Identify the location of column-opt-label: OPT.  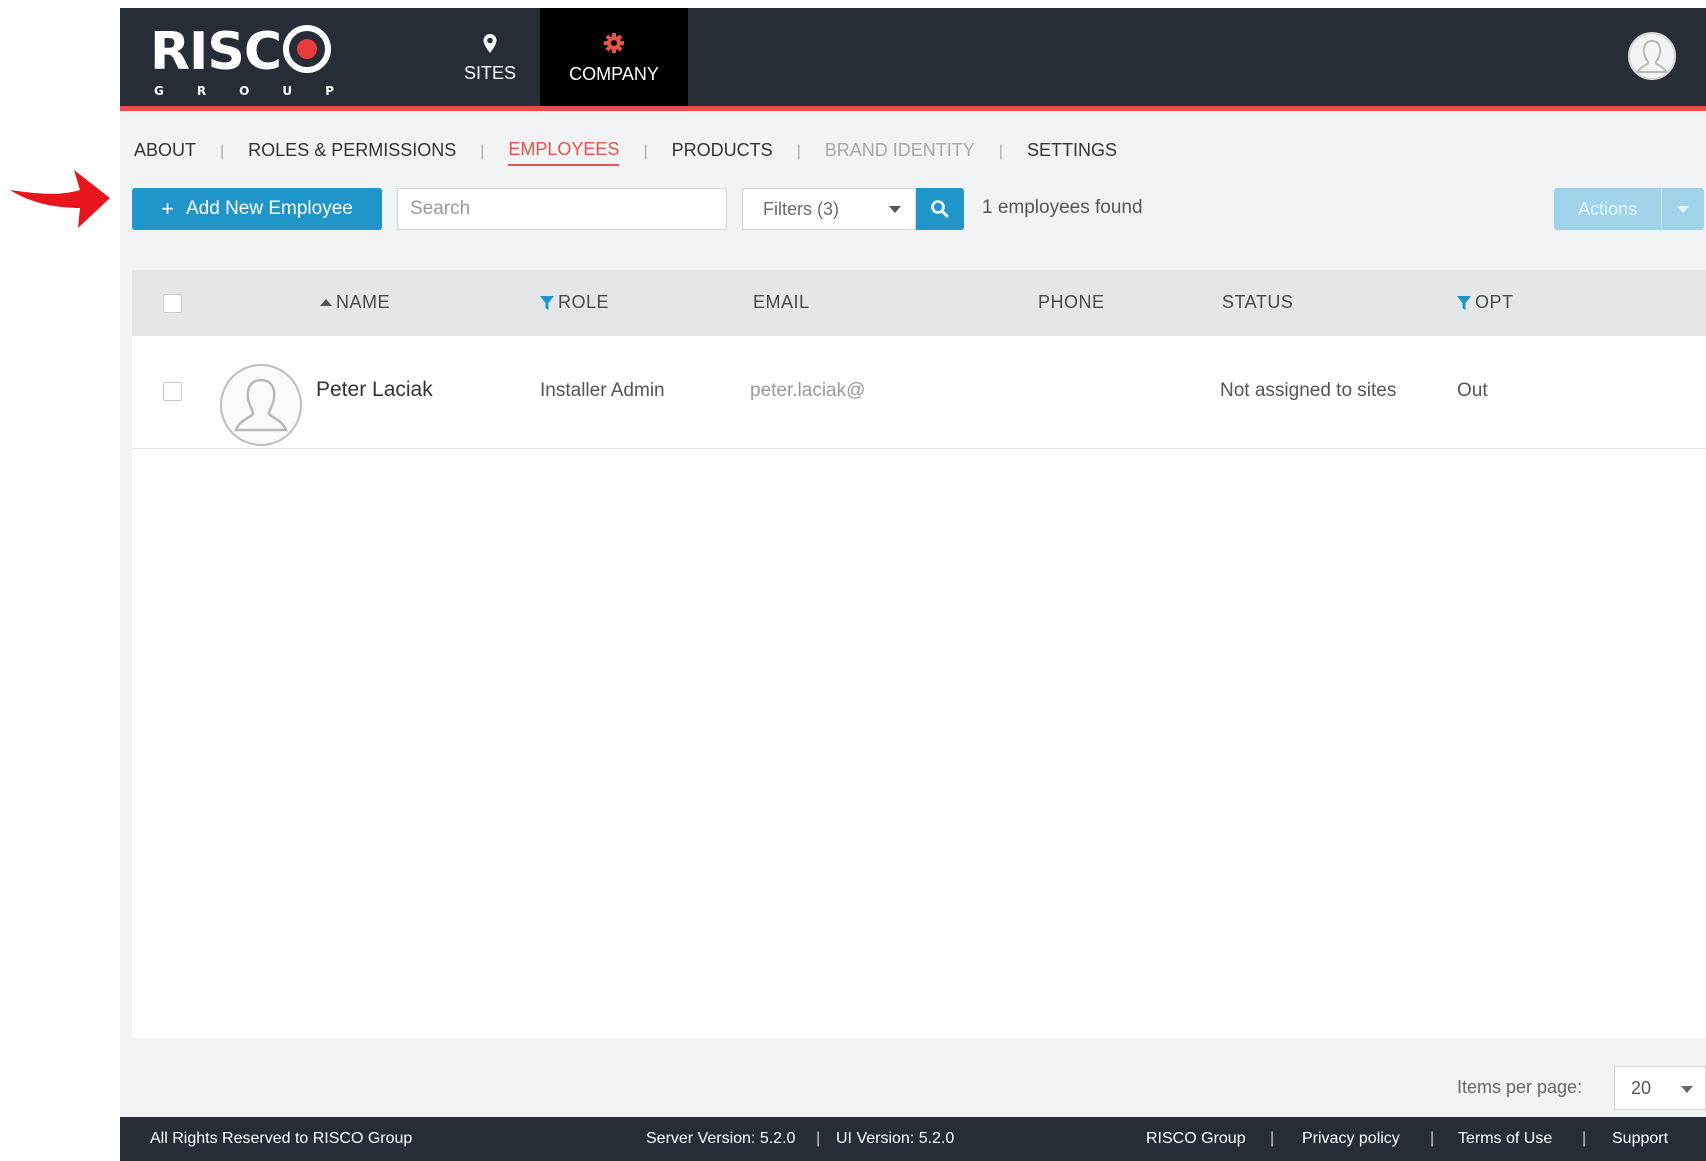
(1494, 302).